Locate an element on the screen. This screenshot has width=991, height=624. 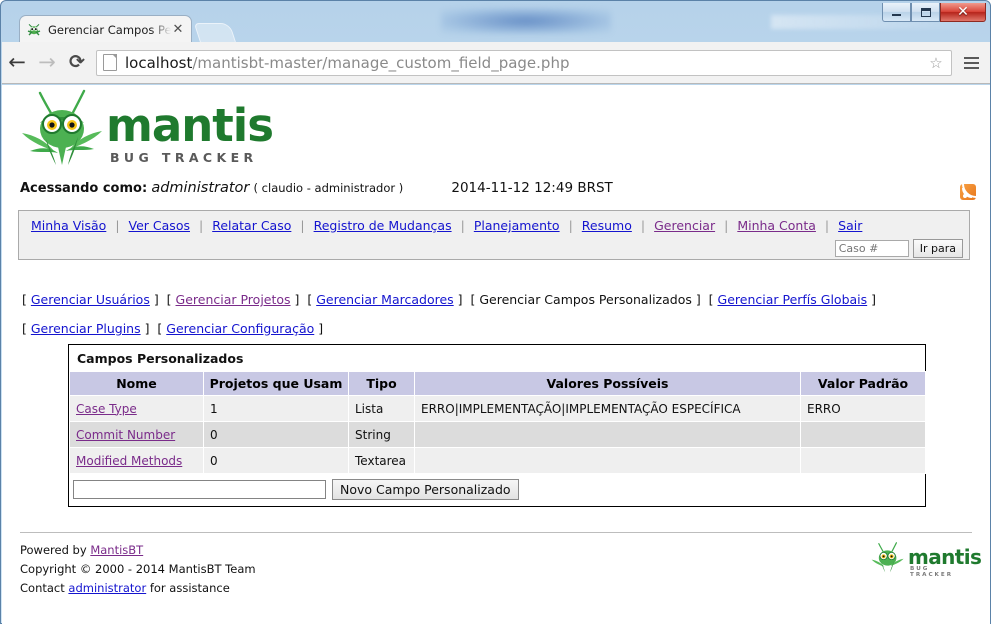
back-button: ← is located at coordinates (17, 63).